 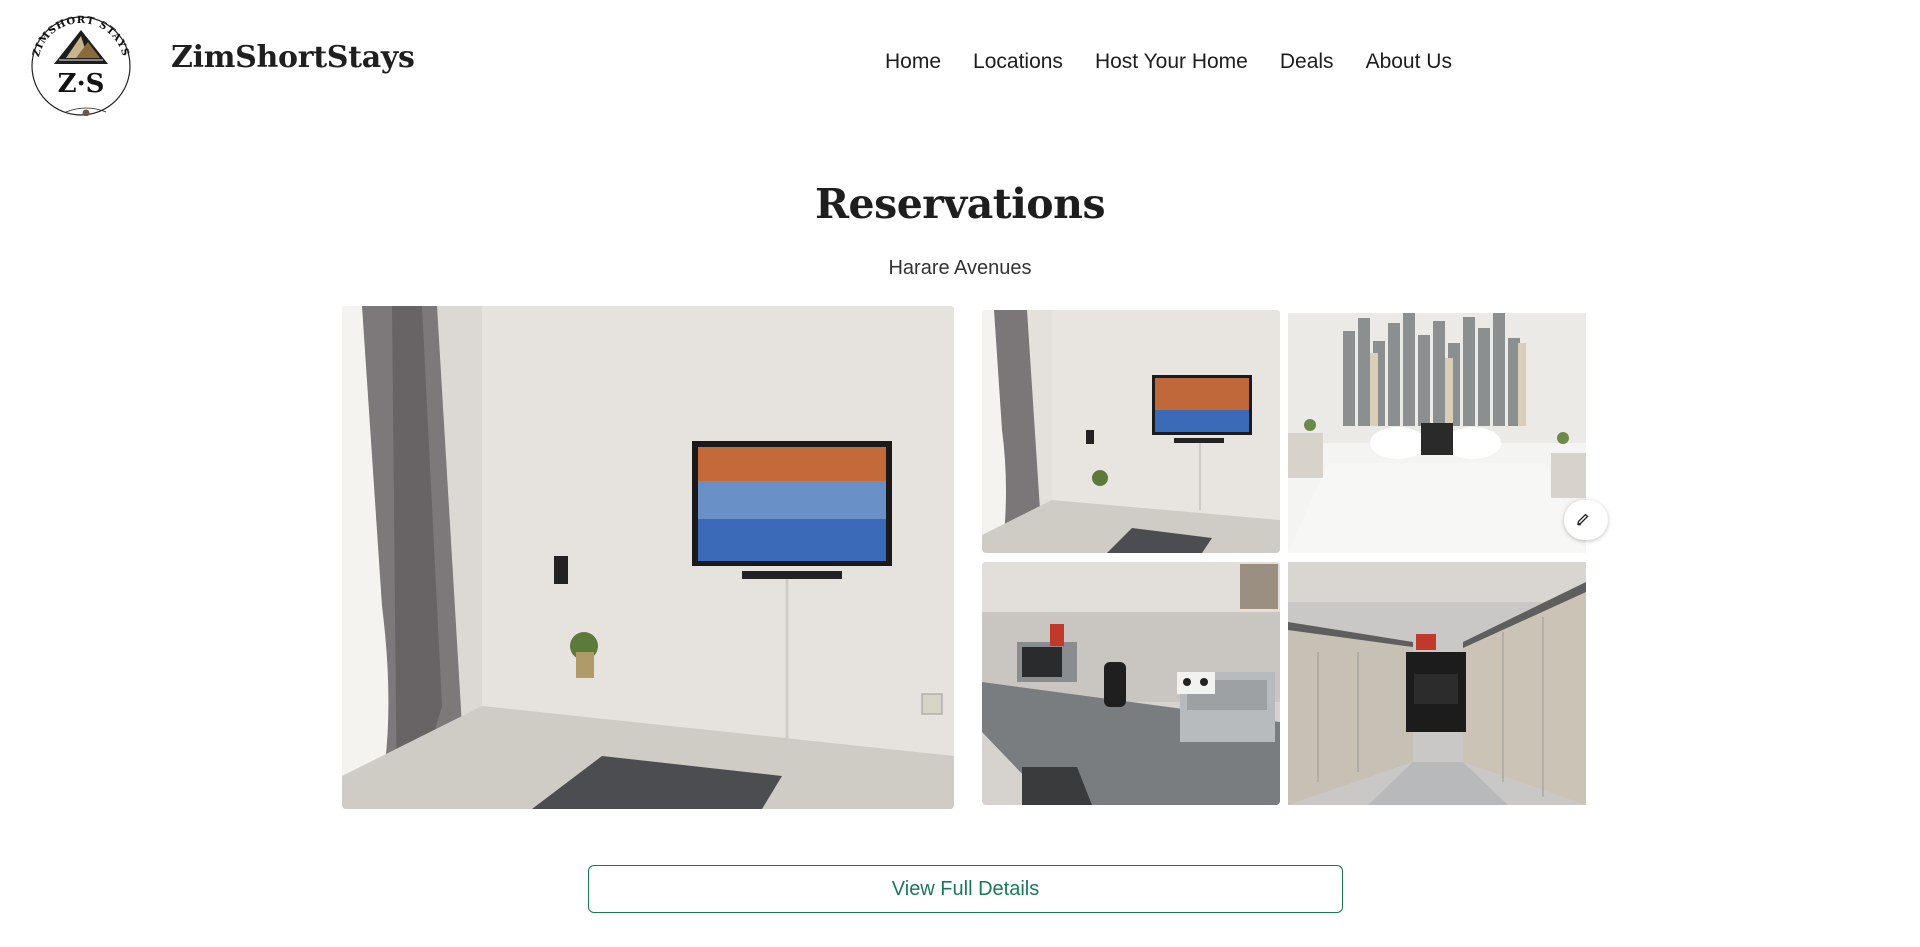 What do you see at coordinates (913, 62) in the screenshot?
I see `nav-home: Home` at bounding box center [913, 62].